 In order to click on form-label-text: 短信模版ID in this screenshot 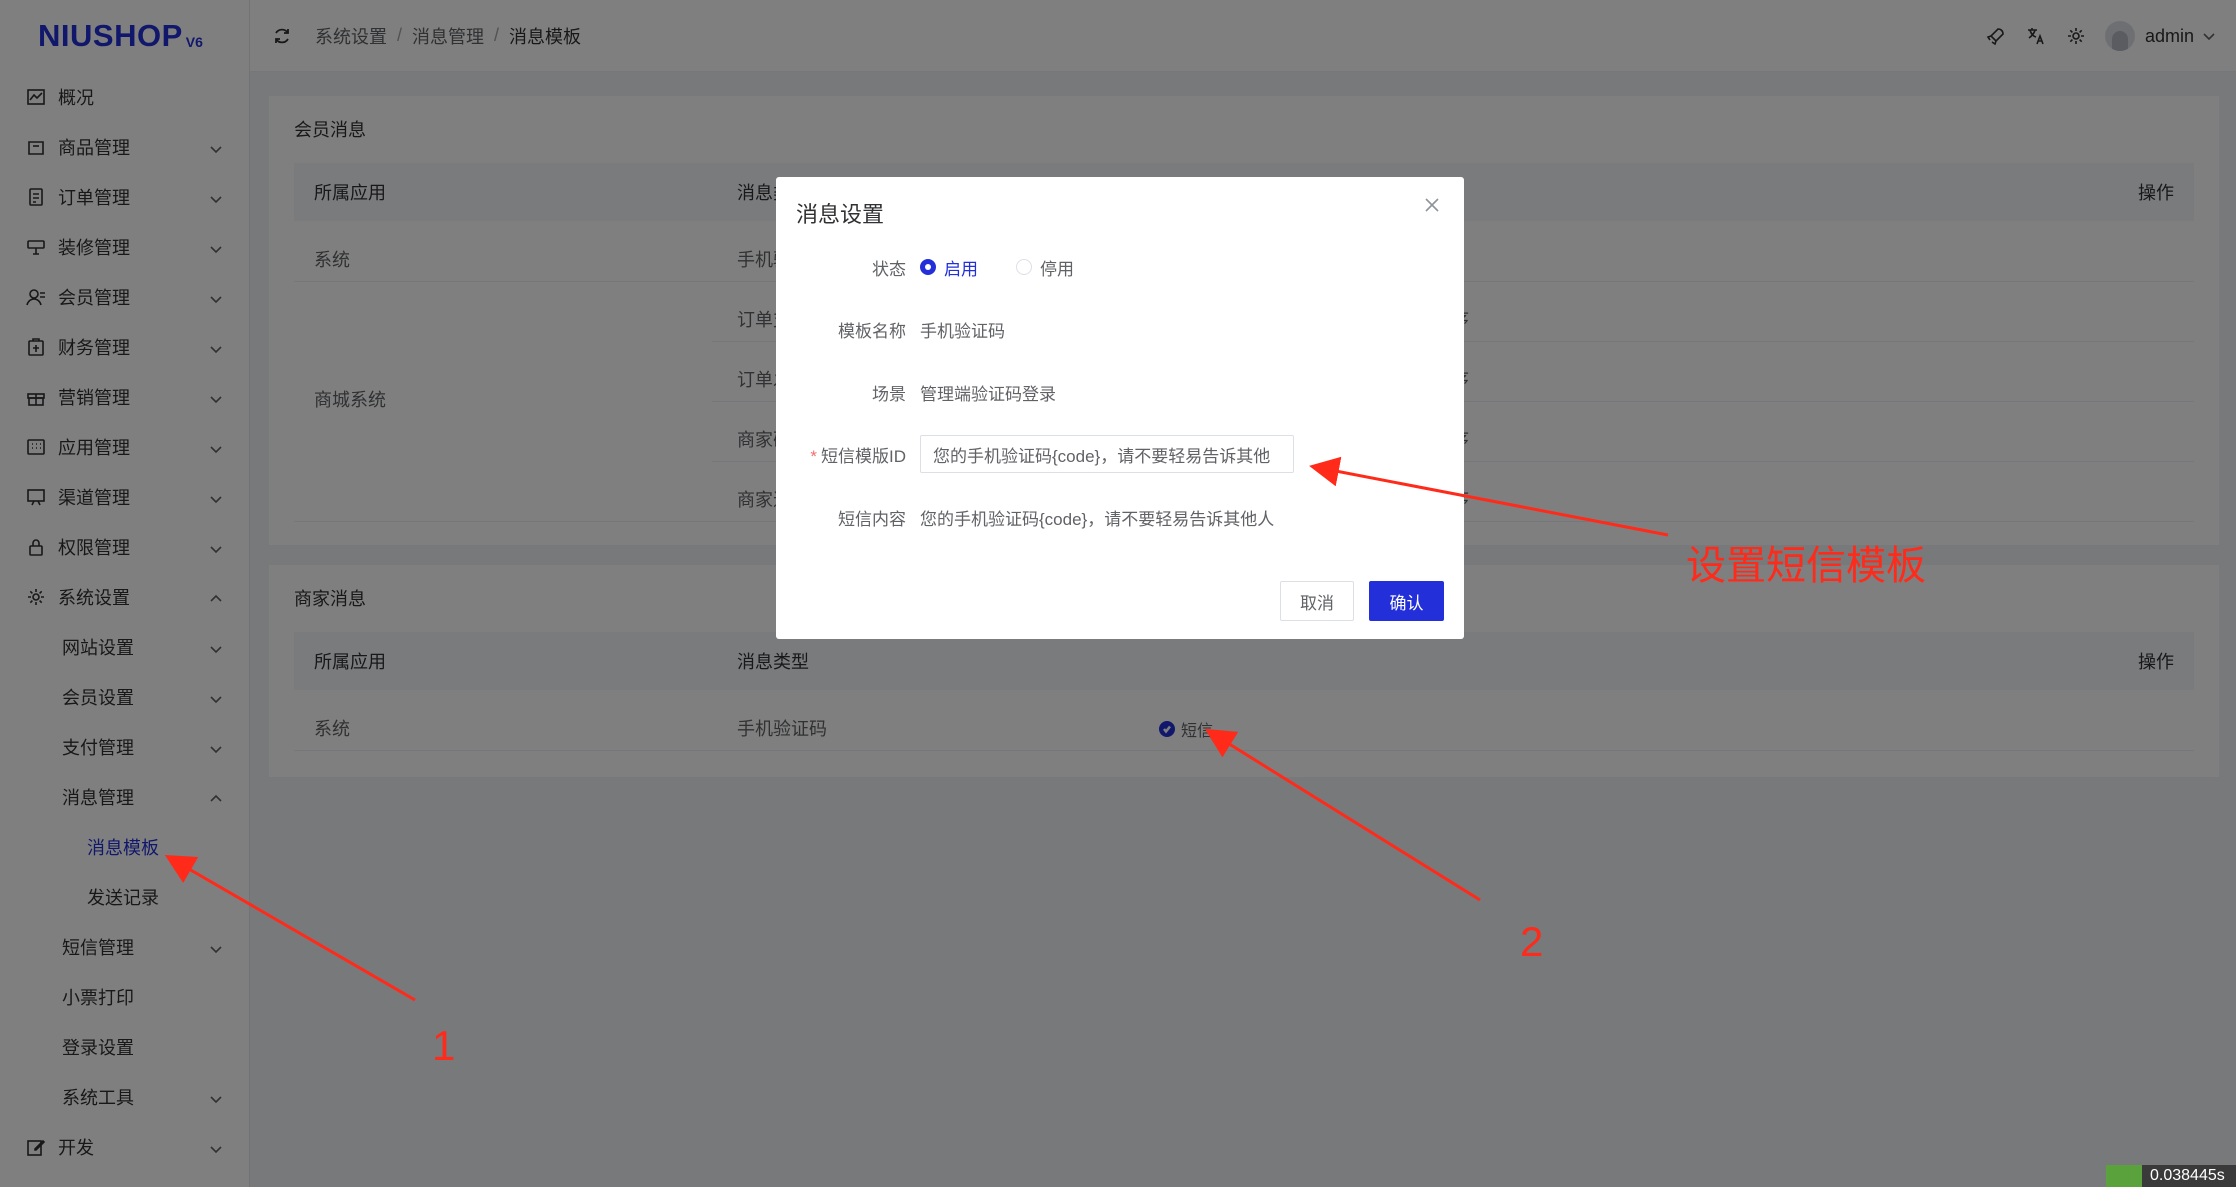, I will do `click(863, 456)`.